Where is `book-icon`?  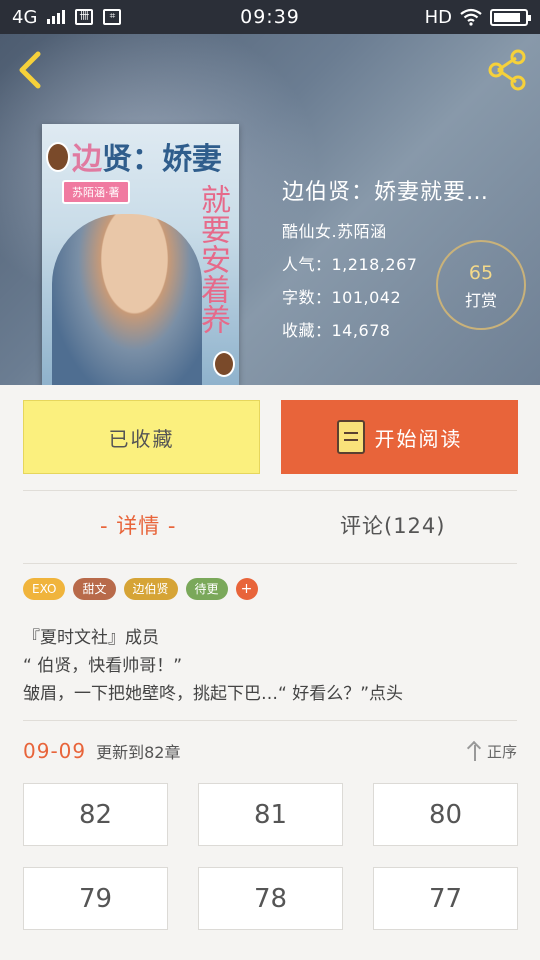
book-icon is located at coordinates (350, 437).